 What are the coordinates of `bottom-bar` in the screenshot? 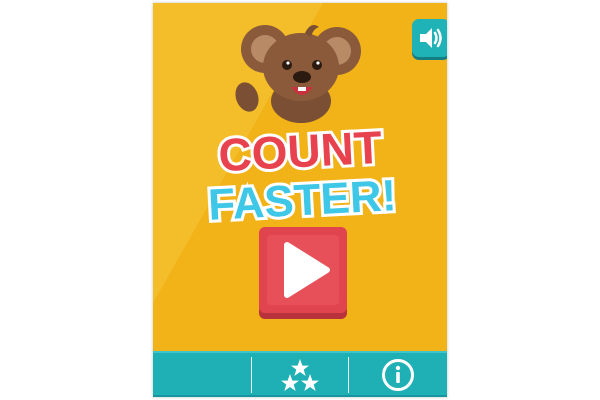 It's located at (300, 374).